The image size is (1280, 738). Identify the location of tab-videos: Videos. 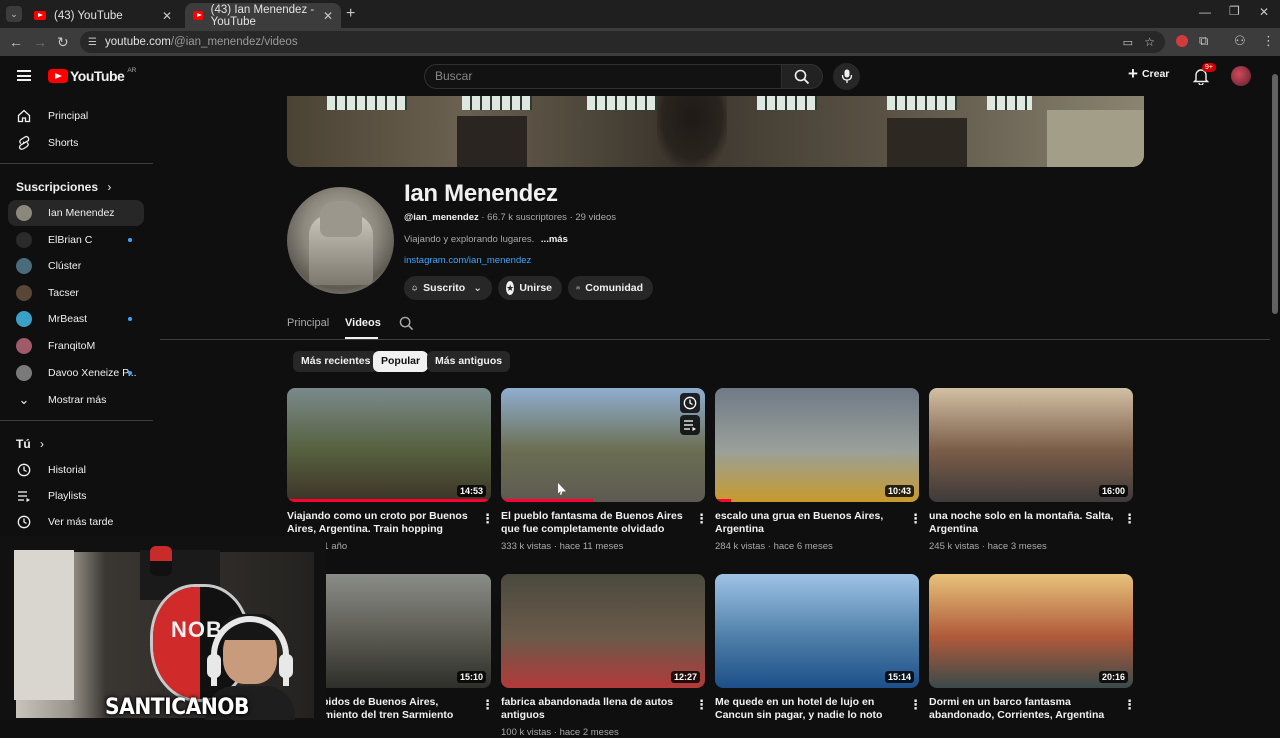
(363, 323).